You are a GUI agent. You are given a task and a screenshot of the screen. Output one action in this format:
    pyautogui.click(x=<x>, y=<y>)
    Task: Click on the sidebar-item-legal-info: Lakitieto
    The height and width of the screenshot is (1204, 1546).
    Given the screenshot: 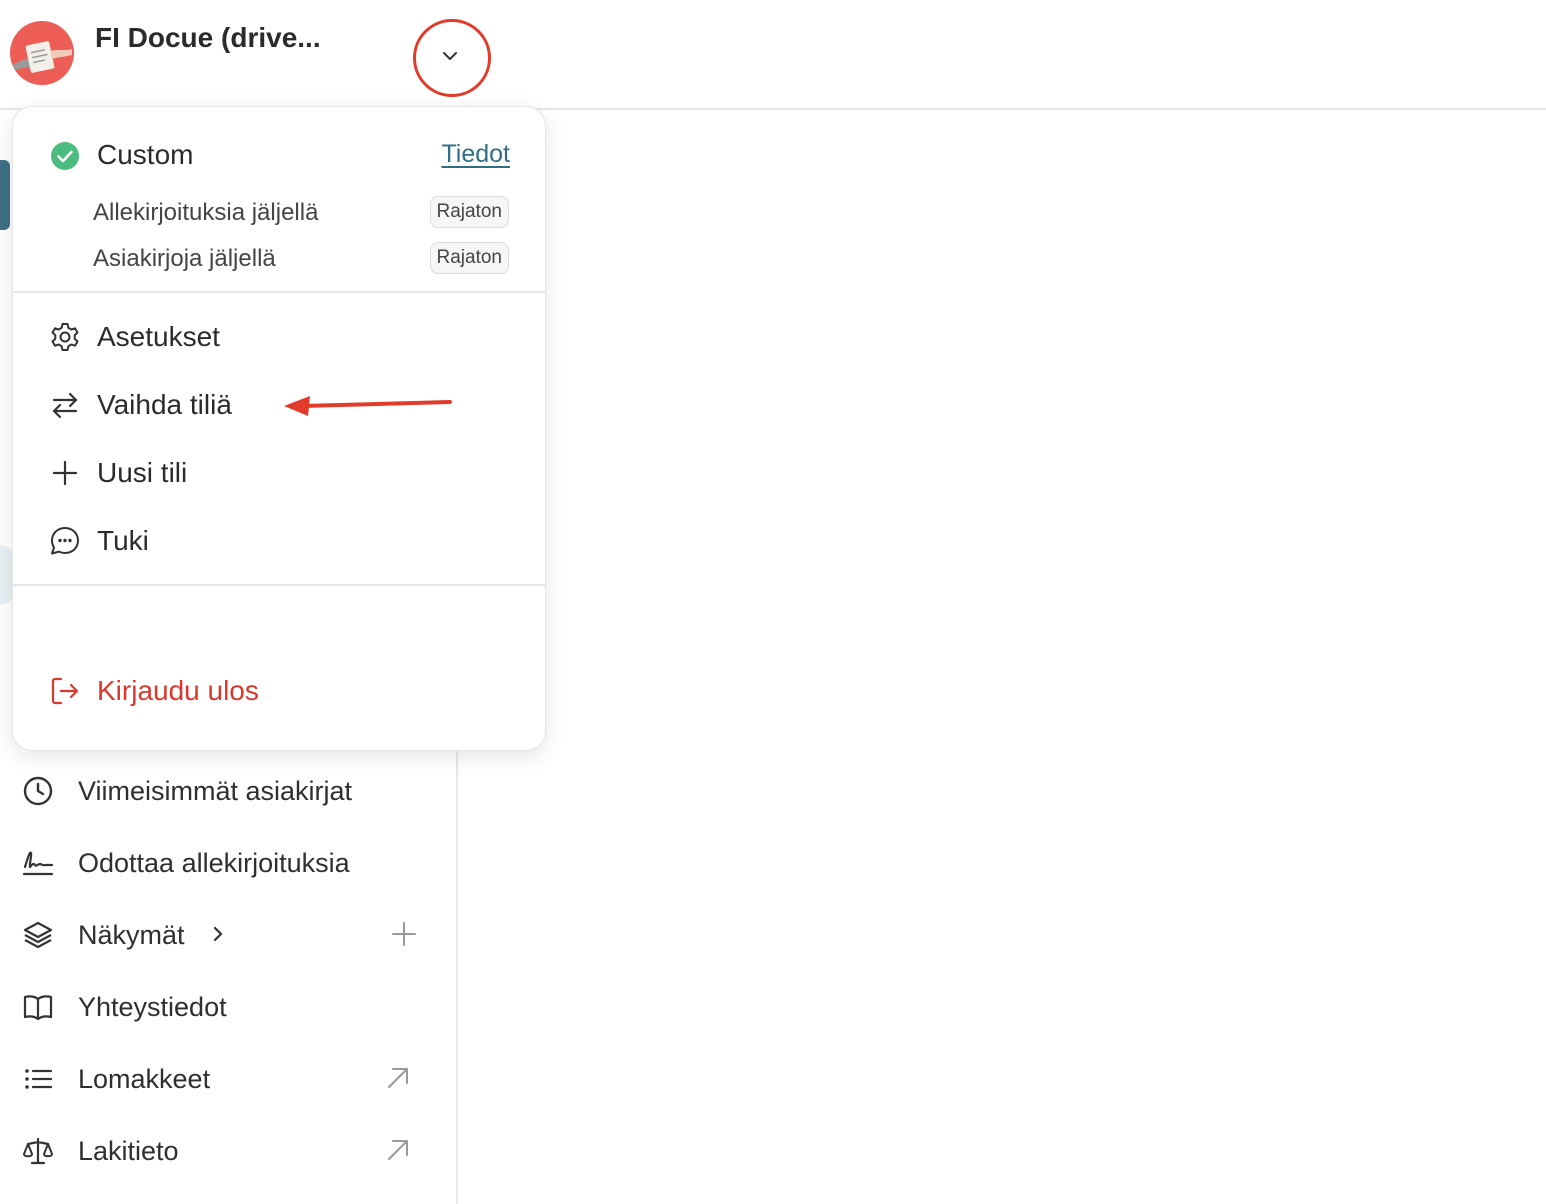 What is the action you would take?
    pyautogui.click(x=220, y=1150)
    